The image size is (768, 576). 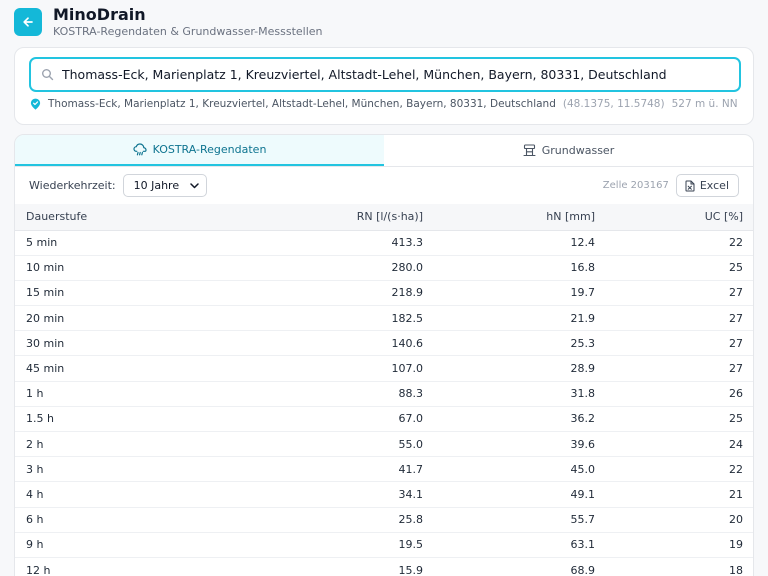 I want to click on cell-duration: 1.5 h, so click(x=115, y=419).